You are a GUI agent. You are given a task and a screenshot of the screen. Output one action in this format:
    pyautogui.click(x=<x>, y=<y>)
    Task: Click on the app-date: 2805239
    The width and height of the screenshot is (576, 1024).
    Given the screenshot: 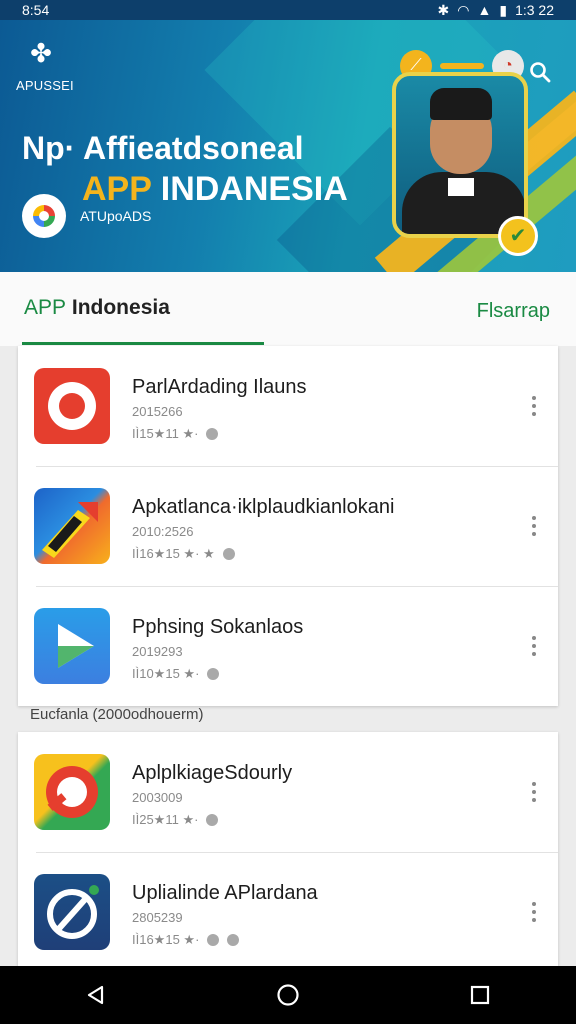 What is the action you would take?
    pyautogui.click(x=157, y=917)
    